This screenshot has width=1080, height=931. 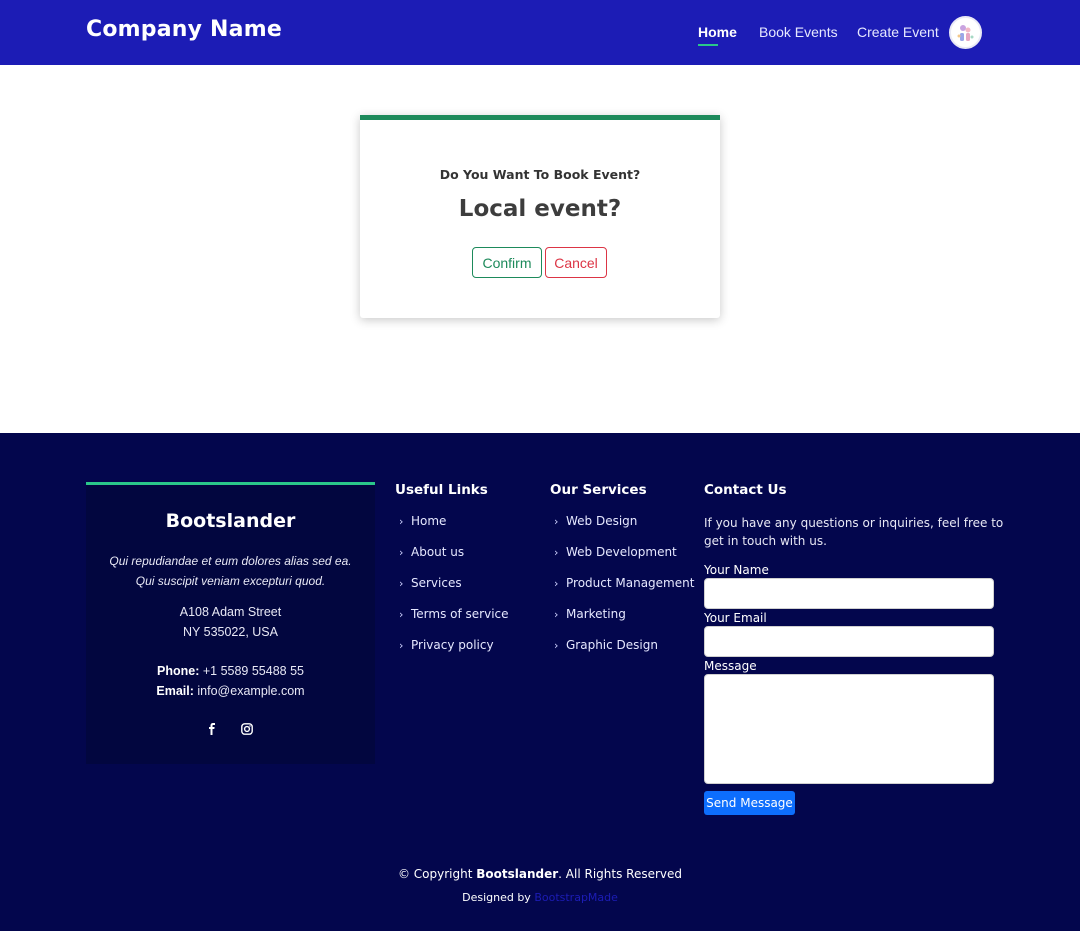 I want to click on services-title: Our Services, so click(x=598, y=490).